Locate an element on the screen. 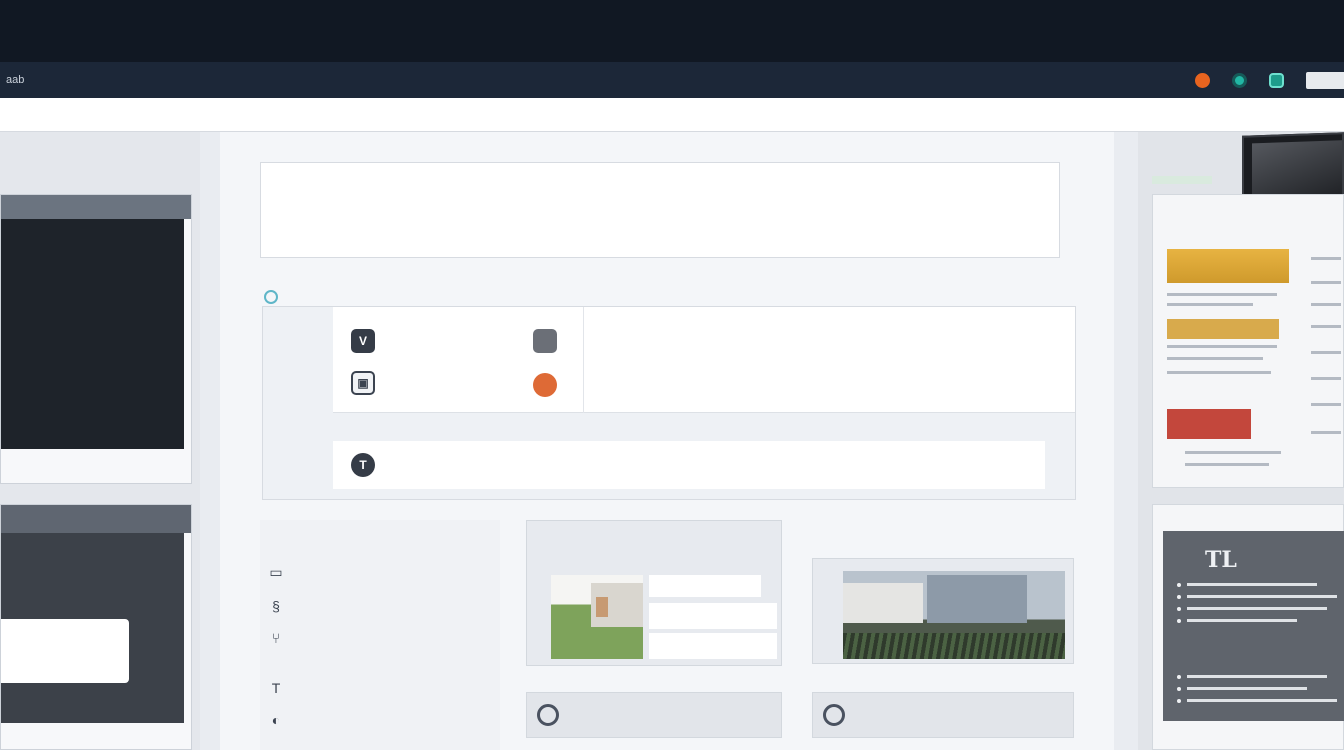  list-item: T is located at coordinates (307, 688).